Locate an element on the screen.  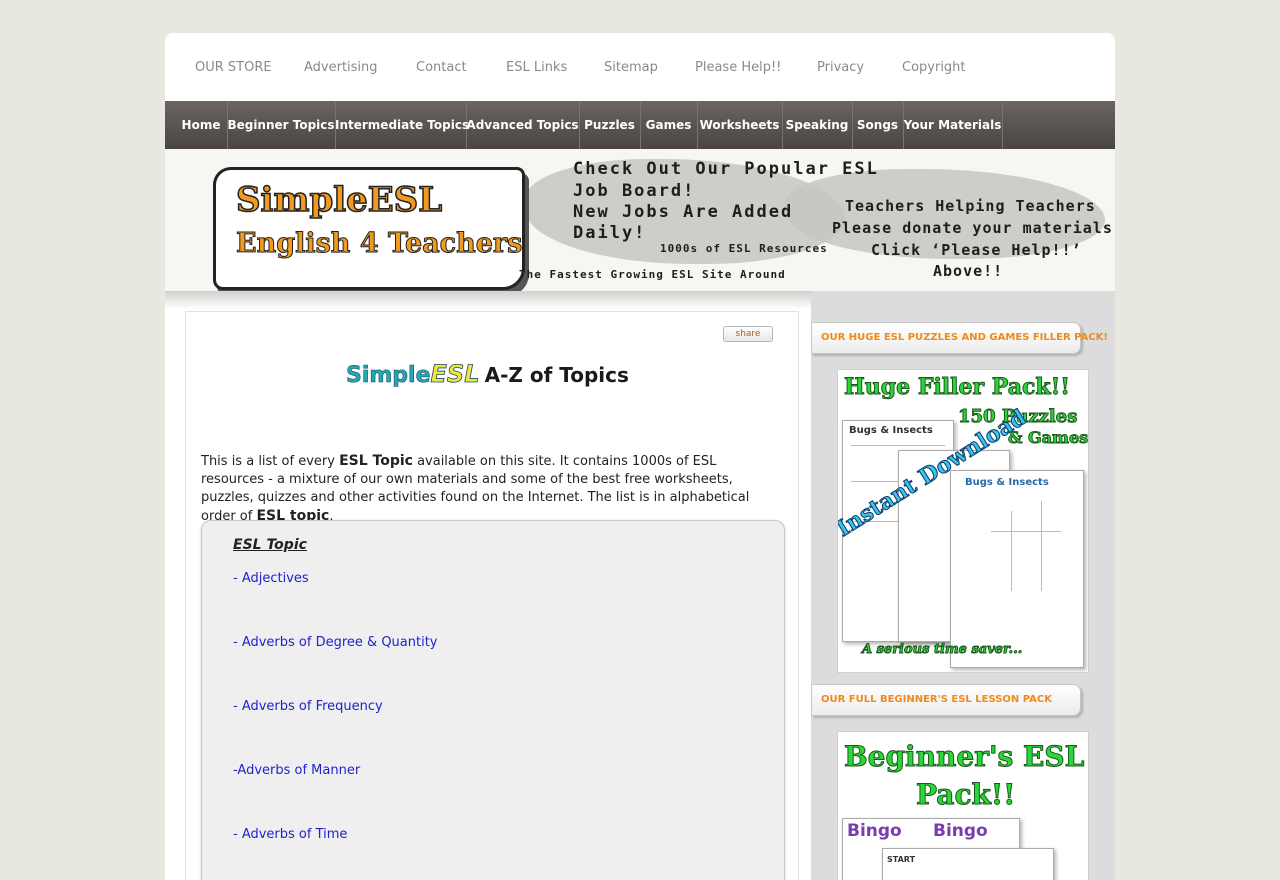
top-nav-contact: Contact is located at coordinates (441, 67).